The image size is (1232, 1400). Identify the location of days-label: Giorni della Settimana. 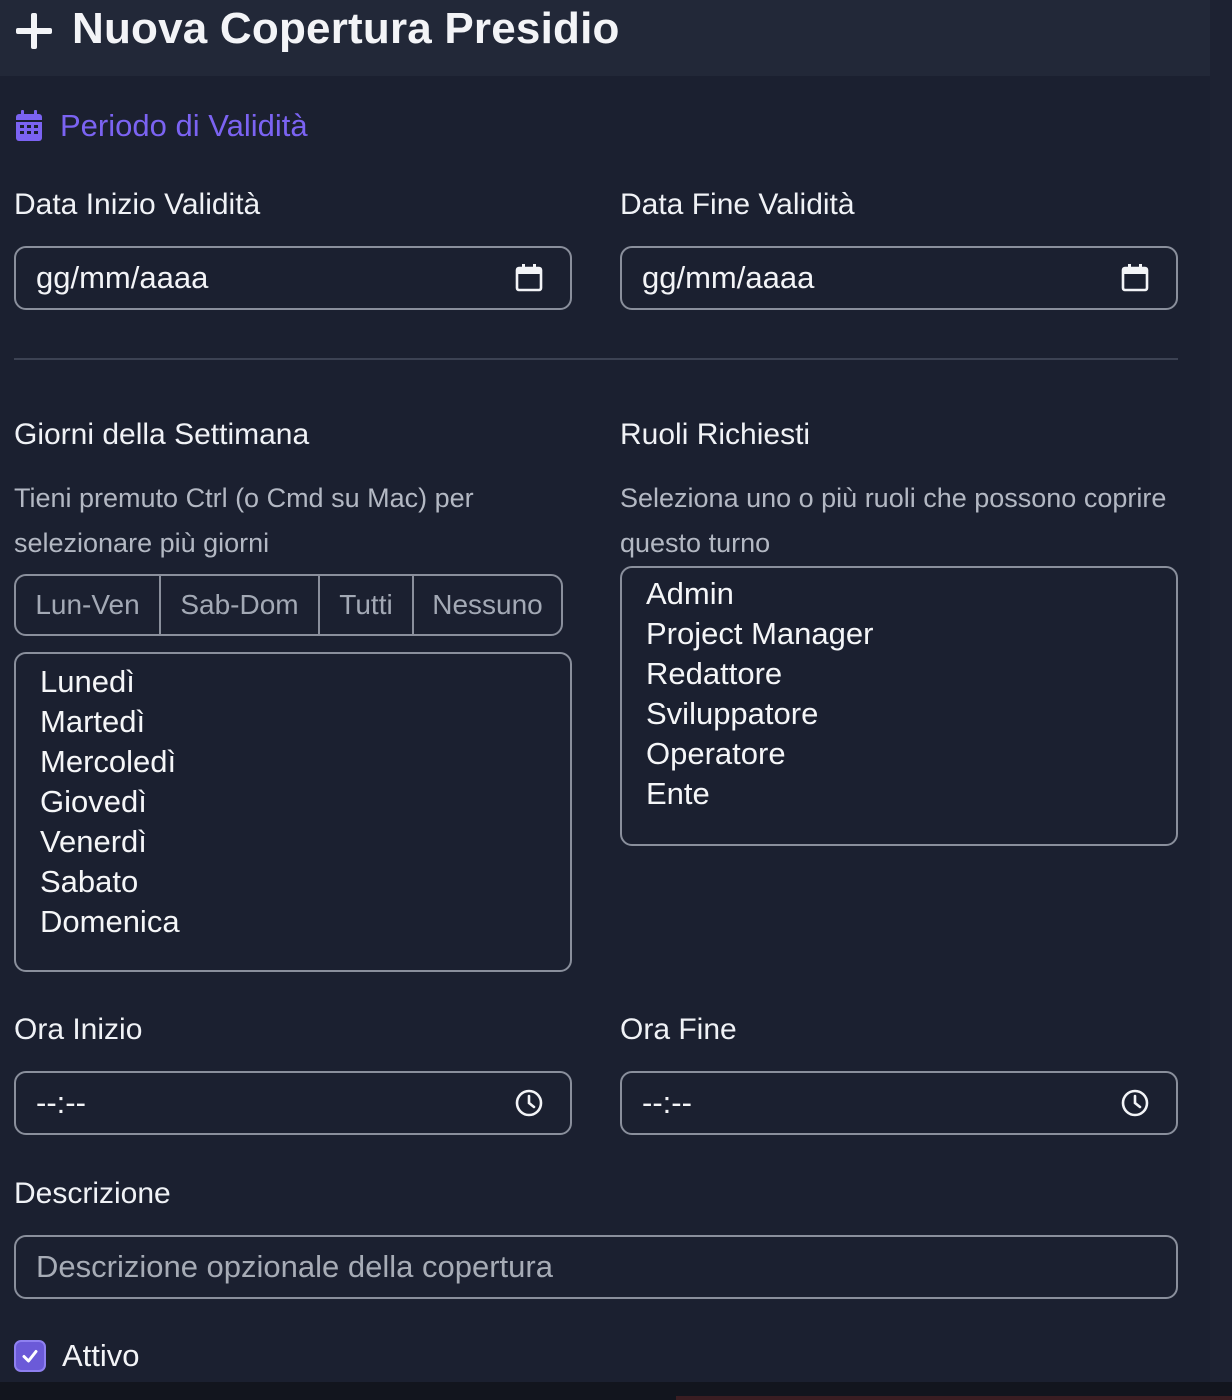
(162, 434).